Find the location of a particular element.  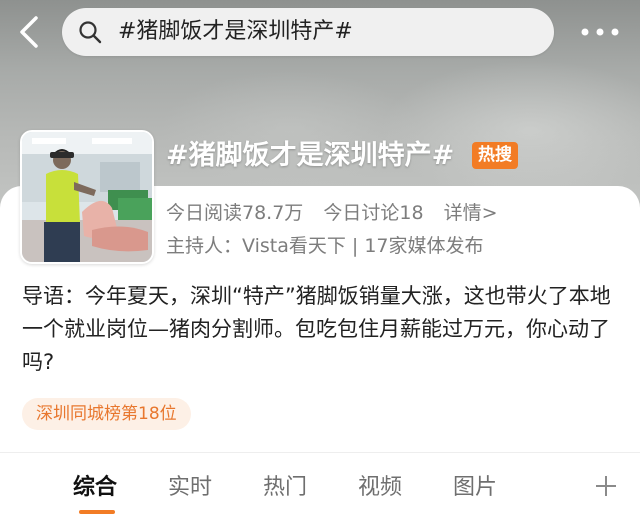

more-horizontal-icon is located at coordinates (600, 32).